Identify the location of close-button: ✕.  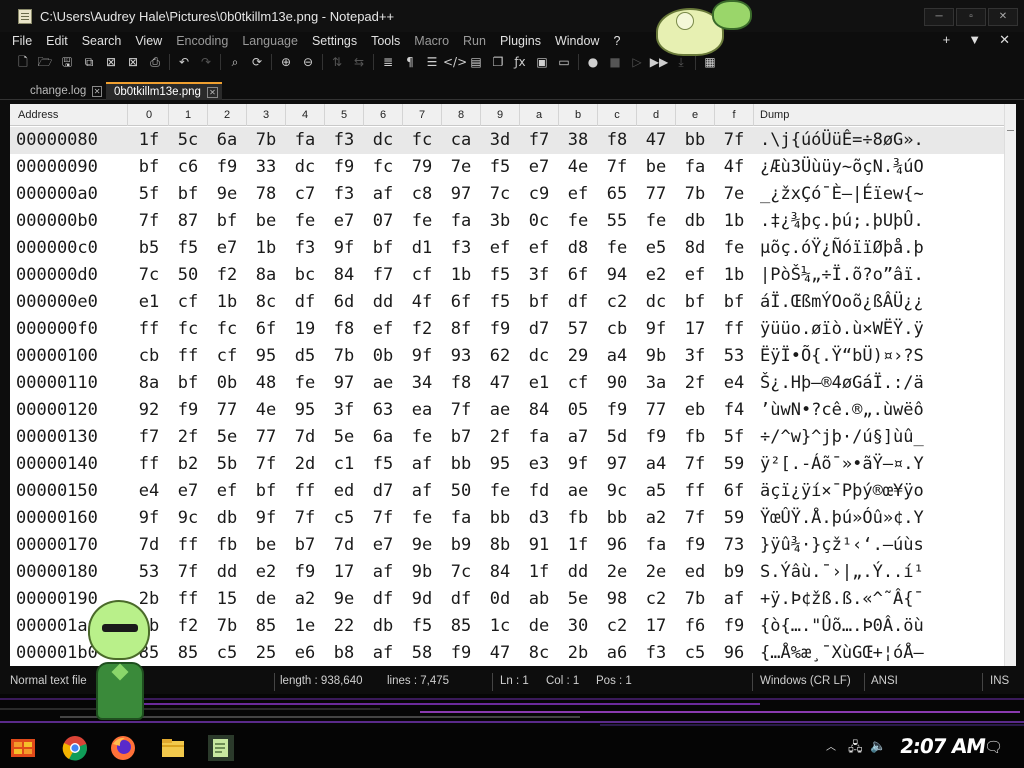
(1003, 17).